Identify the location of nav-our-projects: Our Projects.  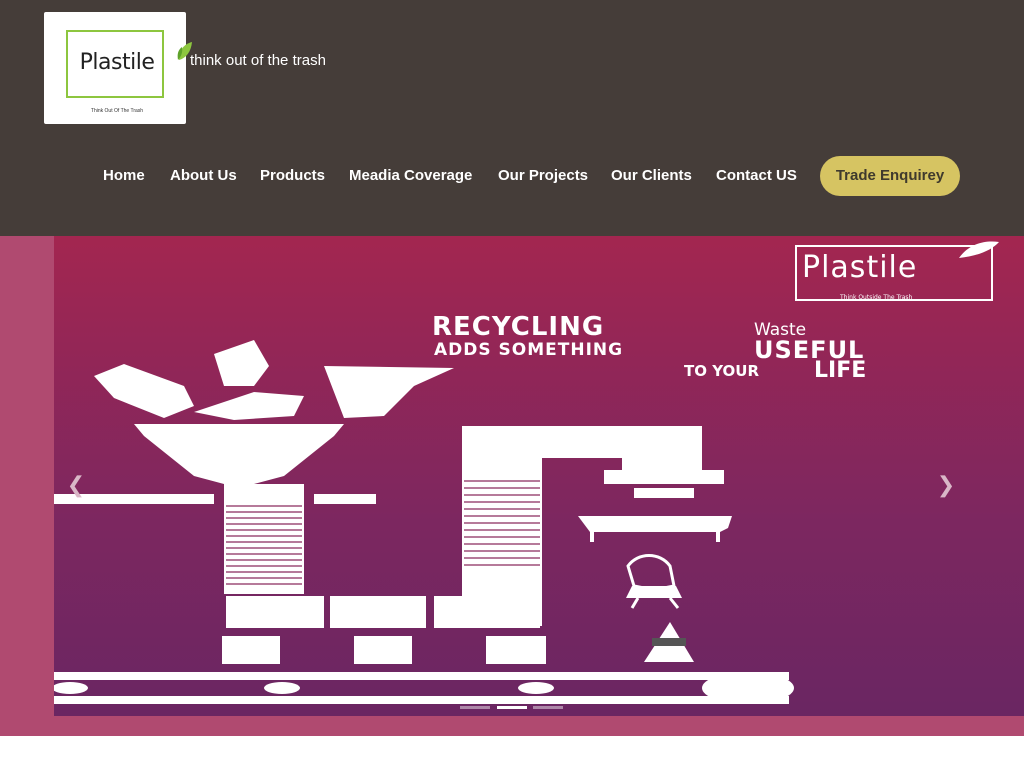
(543, 176).